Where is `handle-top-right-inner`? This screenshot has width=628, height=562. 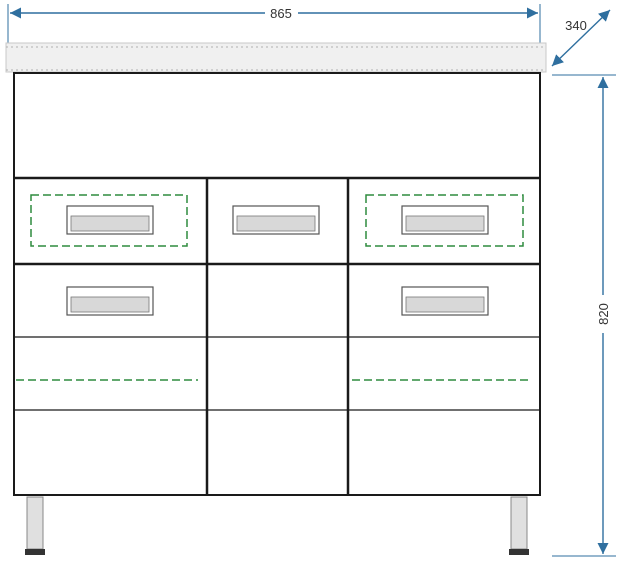
handle-top-right-inner is located at coordinates (445, 223).